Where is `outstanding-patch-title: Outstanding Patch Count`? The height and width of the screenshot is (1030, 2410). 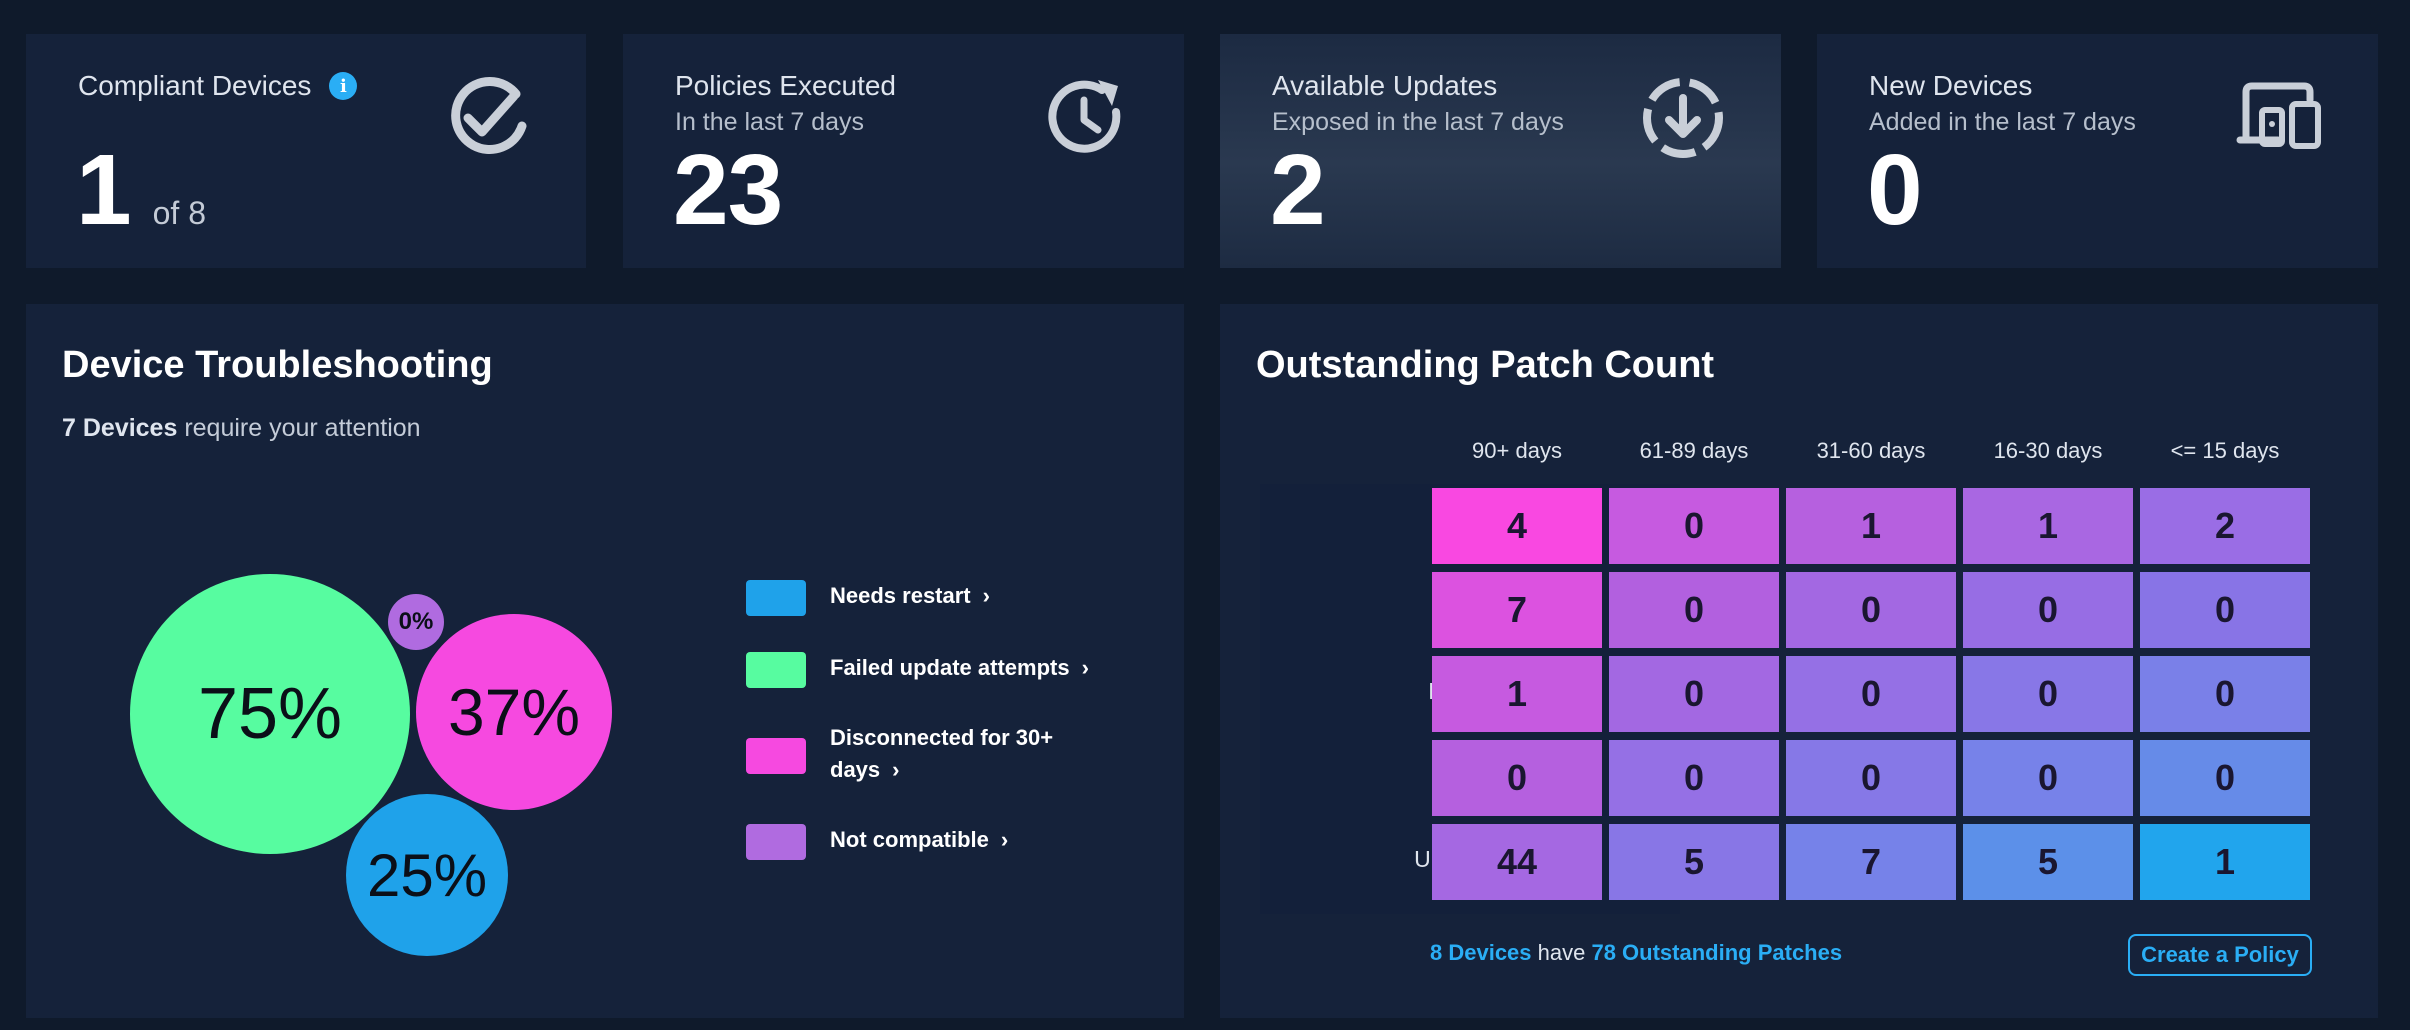
outstanding-patch-title: Outstanding Patch Count is located at coordinates (1485, 365).